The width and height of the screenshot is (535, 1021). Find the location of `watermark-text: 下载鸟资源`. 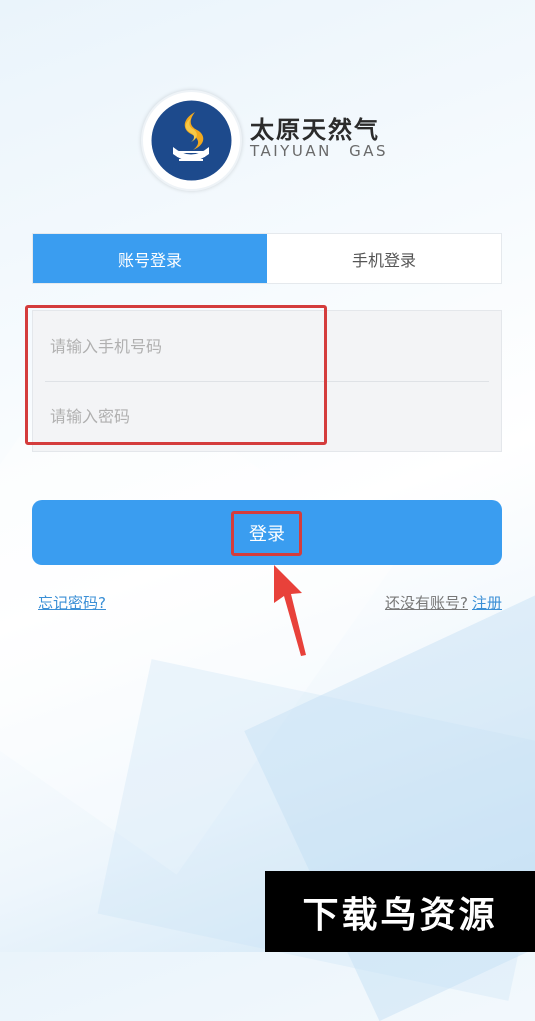

watermark-text: 下载鸟资源 is located at coordinates (400, 915).